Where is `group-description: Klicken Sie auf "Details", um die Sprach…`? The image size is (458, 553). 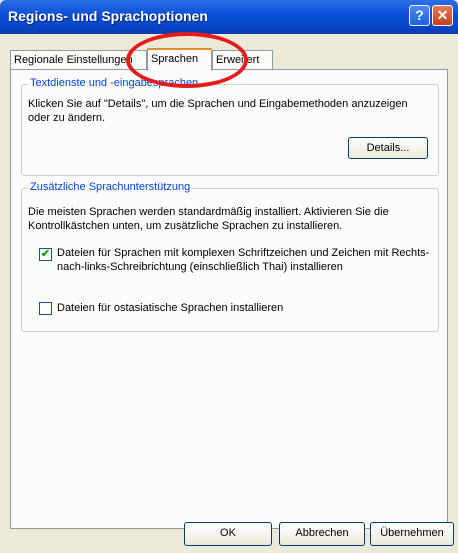
group-description: Klicken Sie auf "Details", um die Sprach… is located at coordinates (218, 111).